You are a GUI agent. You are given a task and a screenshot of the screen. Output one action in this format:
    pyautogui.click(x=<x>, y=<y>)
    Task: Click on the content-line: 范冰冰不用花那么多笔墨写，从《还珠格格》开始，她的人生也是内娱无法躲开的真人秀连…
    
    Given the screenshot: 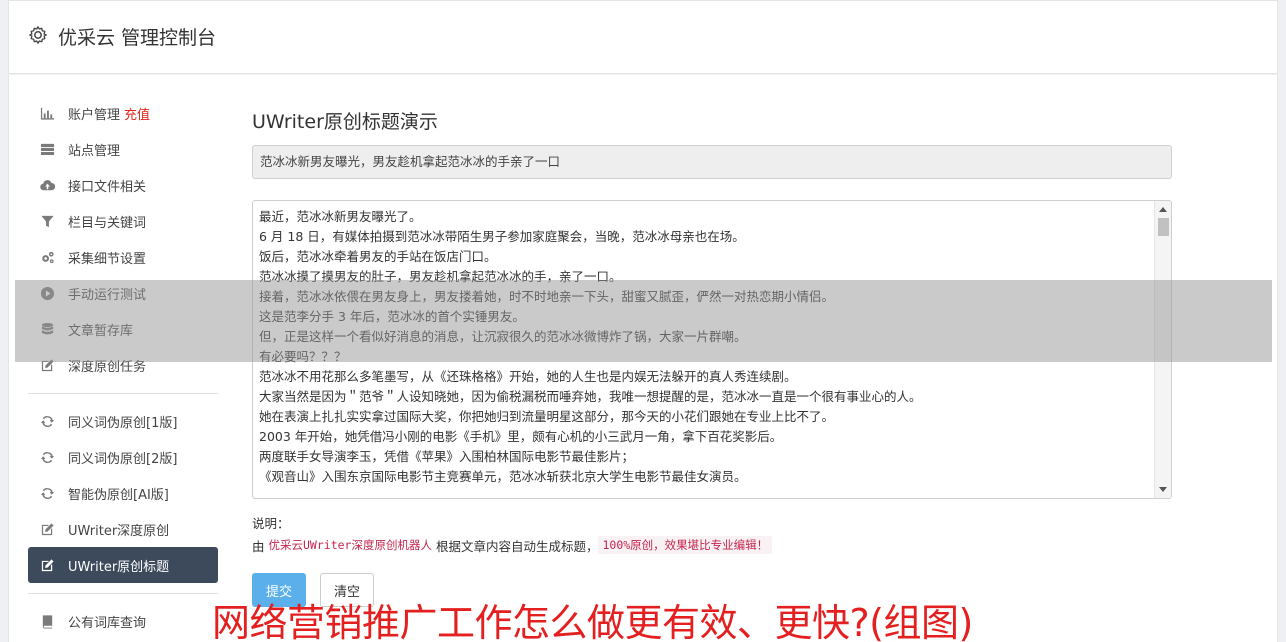 What is the action you would take?
    pyautogui.click(x=528, y=376)
    